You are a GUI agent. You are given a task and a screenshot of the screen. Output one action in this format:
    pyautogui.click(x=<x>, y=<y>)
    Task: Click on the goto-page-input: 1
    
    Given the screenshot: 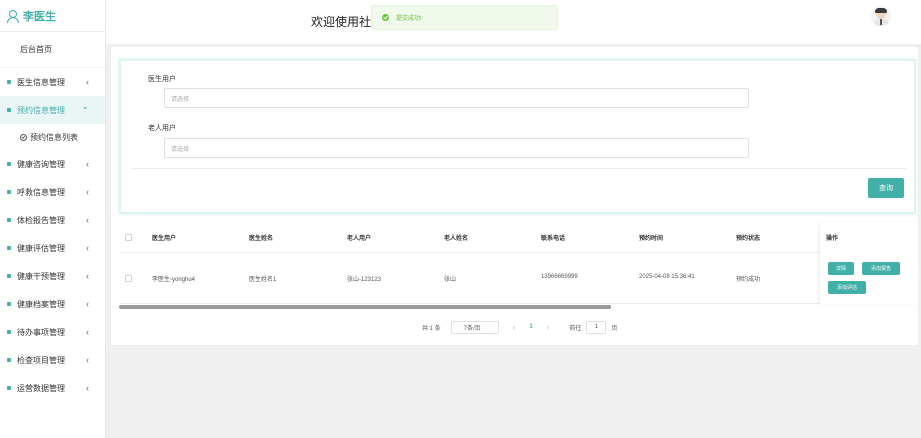 What is the action you would take?
    pyautogui.click(x=596, y=327)
    